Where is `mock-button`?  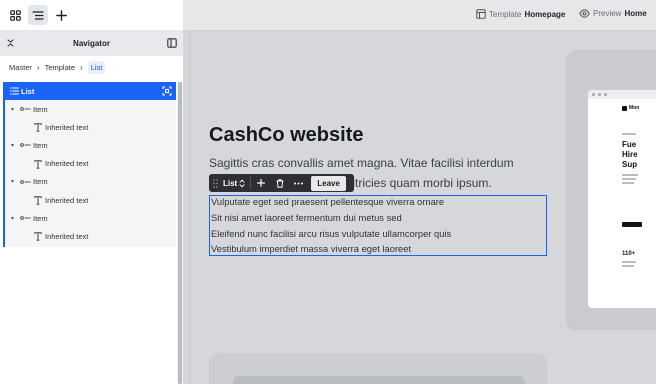
mock-button is located at coordinates (632, 224).